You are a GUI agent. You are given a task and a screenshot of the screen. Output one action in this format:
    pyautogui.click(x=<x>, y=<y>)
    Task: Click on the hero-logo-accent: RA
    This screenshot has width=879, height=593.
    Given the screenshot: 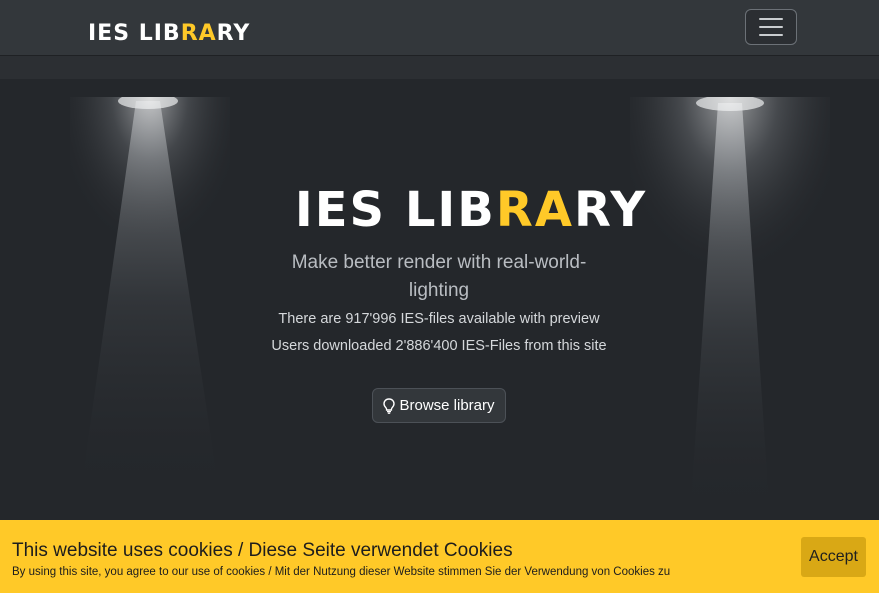 What is the action you would take?
    pyautogui.click(x=534, y=210)
    